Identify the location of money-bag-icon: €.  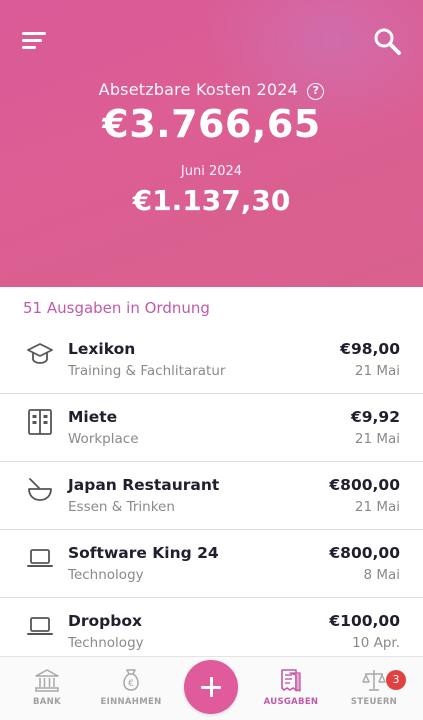
(131, 680).